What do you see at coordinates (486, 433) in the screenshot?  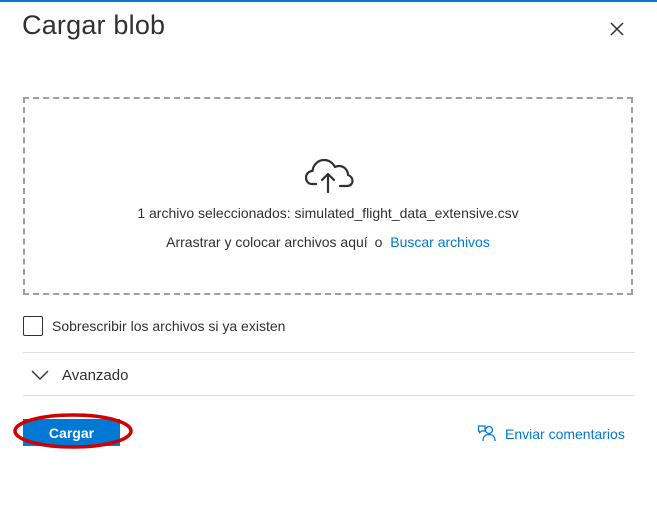 I see `feedback-icon` at bounding box center [486, 433].